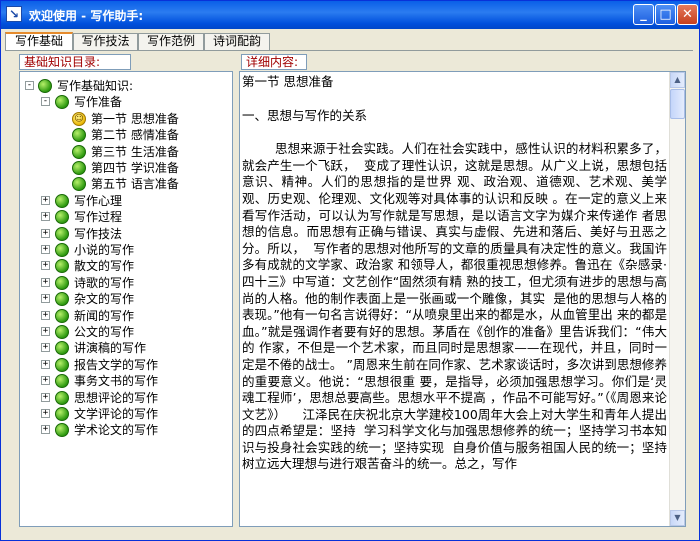 Image resolution: width=700 pixels, height=541 pixels. I want to click on tree-item-label: 事务文书的写作, so click(116, 381).